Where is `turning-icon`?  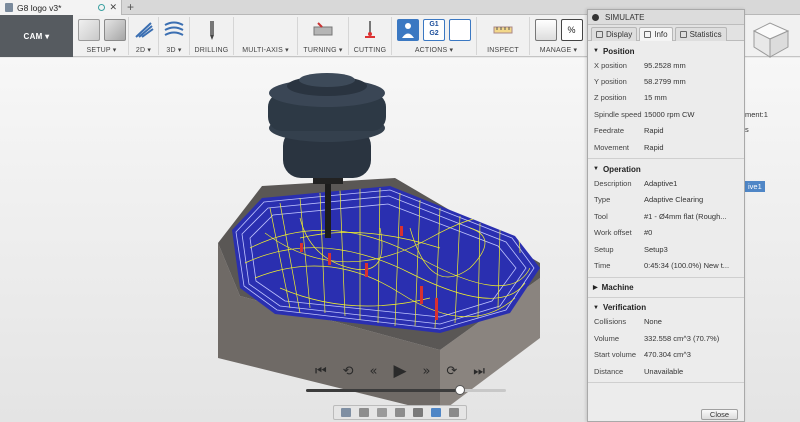 turning-icon is located at coordinates (323, 30).